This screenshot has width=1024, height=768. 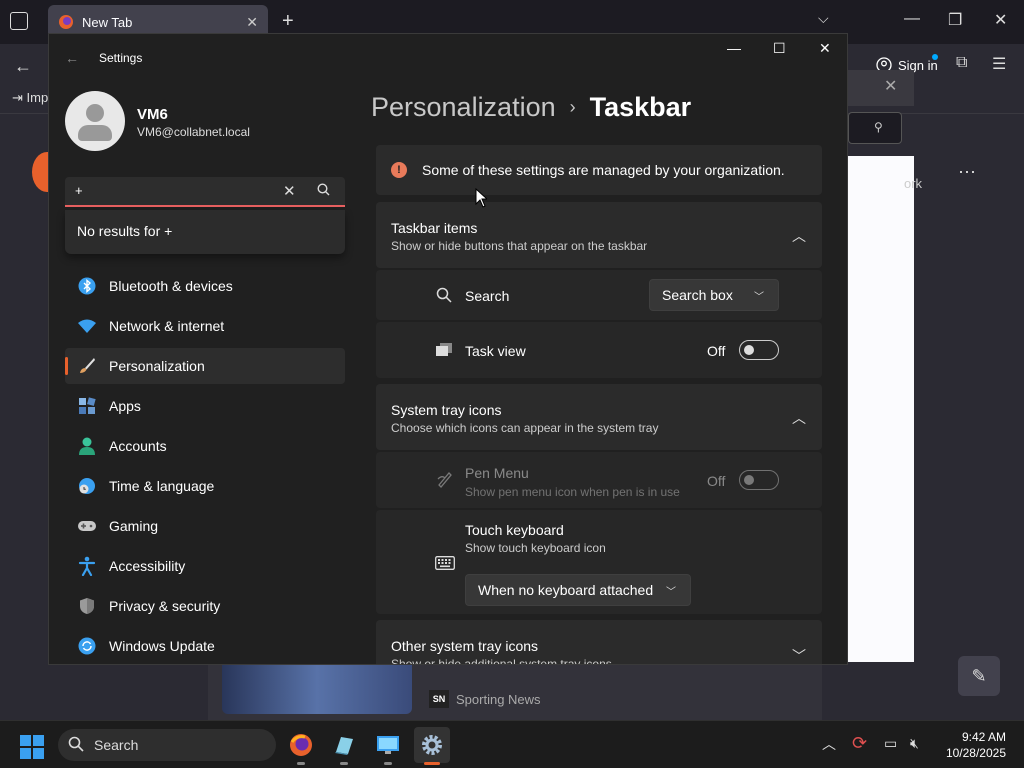 I want to click on settings-search: ✕, so click(x=205, y=192).